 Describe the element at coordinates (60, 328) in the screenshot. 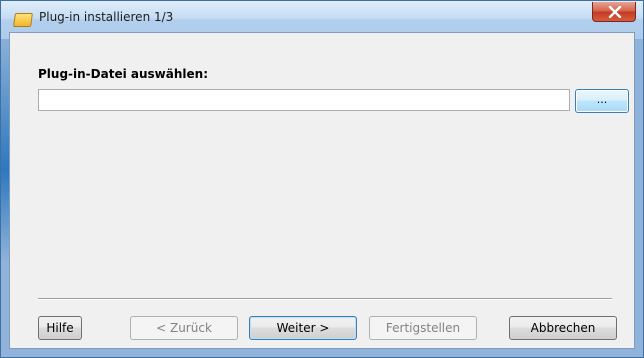

I see `help-button: Hilfe` at that location.